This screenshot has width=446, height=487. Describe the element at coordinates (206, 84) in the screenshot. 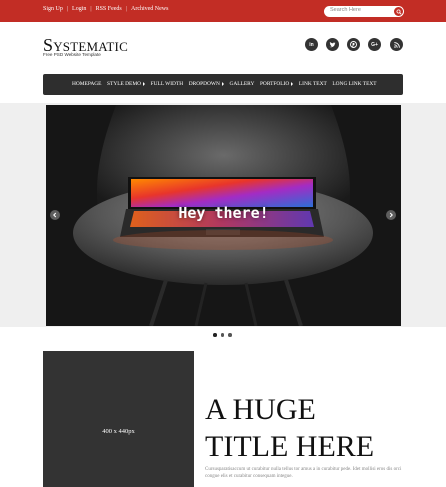

I see `nav-item-dropdown: DROPDOWN` at that location.